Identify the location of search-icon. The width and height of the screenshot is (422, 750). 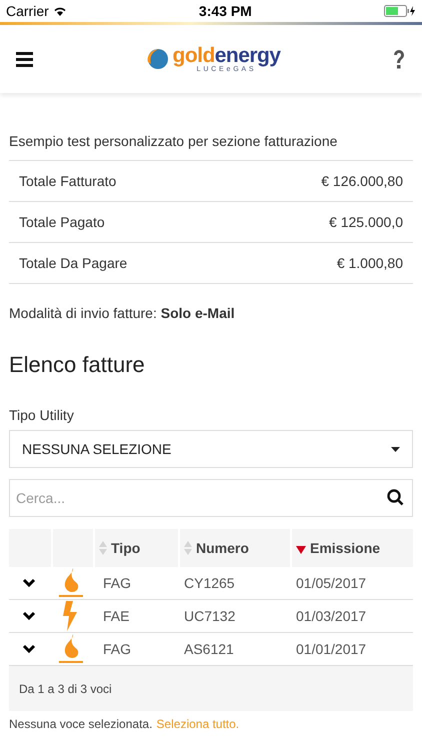
(395, 497).